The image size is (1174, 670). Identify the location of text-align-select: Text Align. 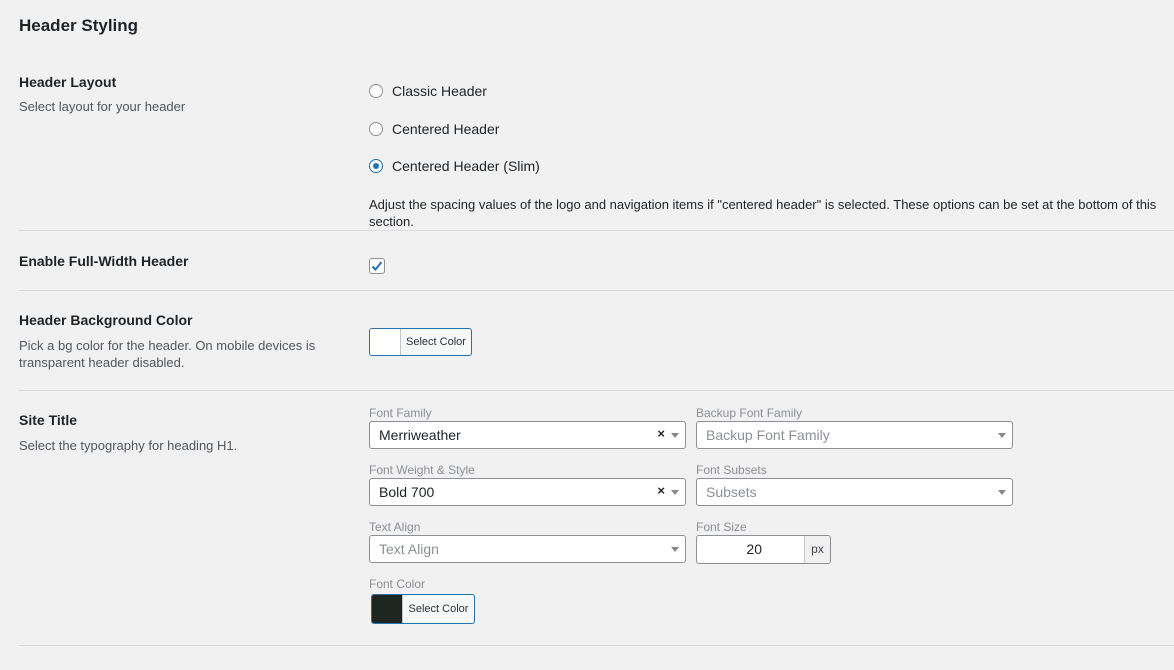
(527, 549).